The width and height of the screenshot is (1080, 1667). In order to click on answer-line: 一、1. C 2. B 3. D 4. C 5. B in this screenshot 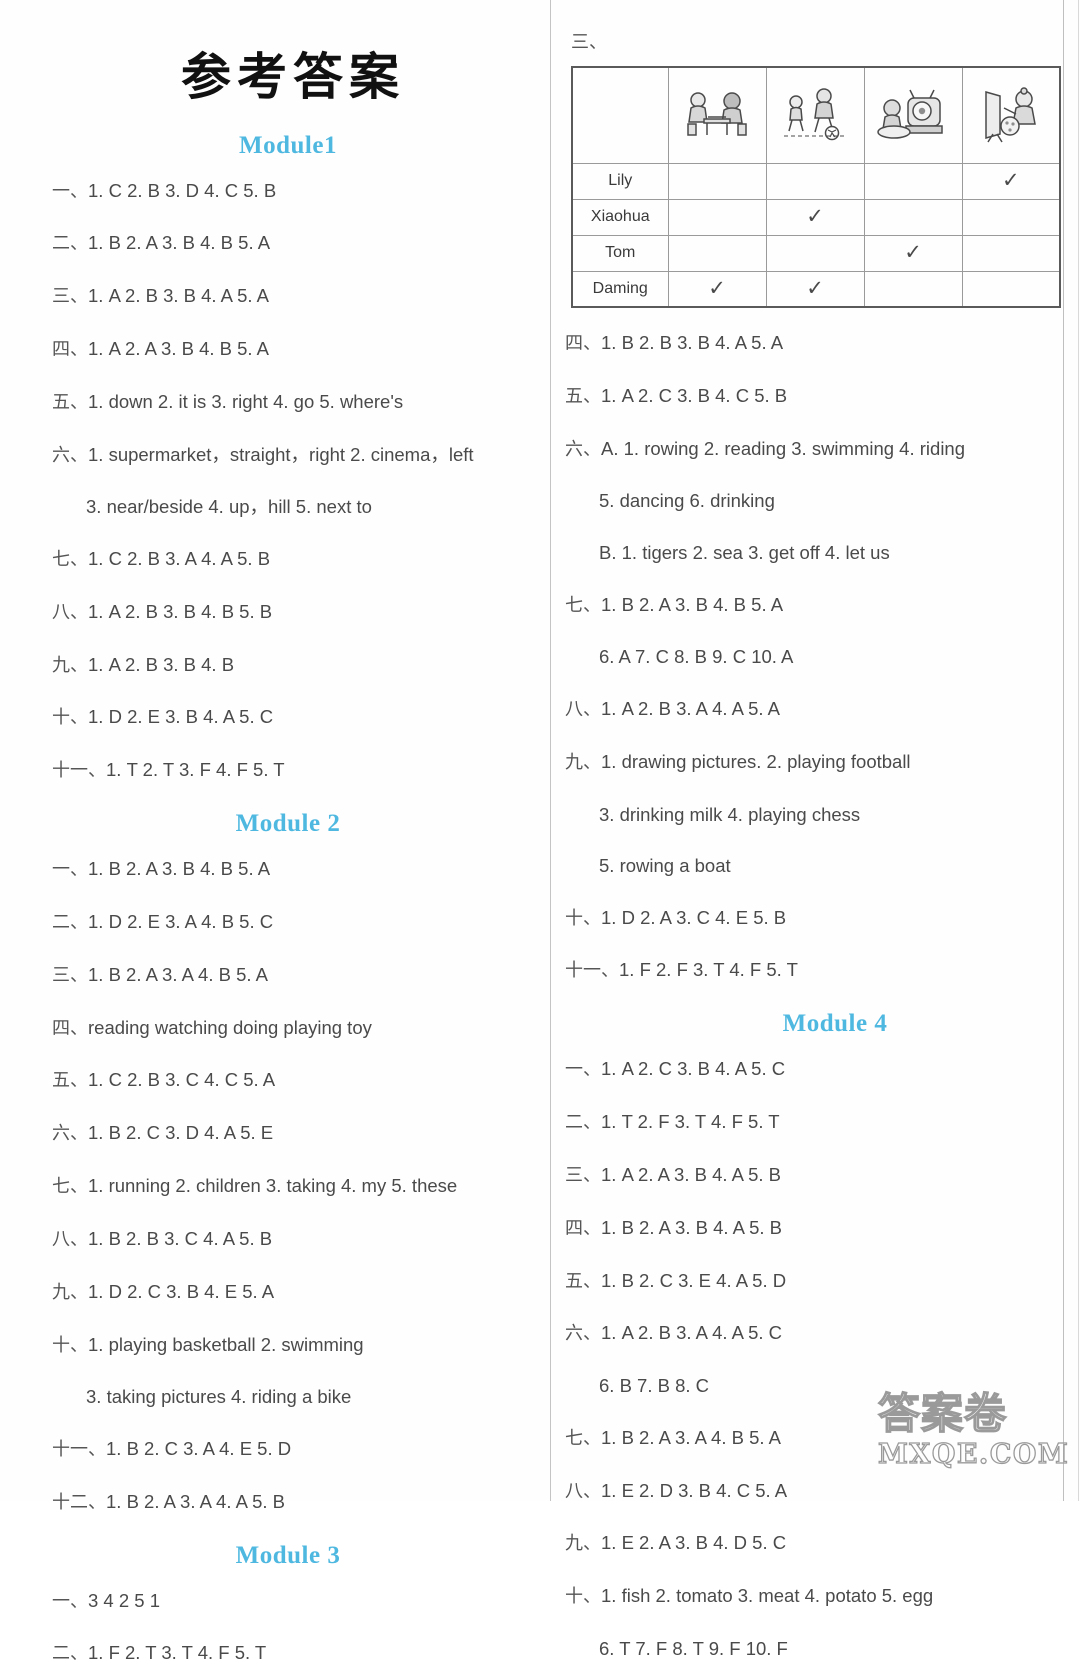, I will do `click(288, 191)`.